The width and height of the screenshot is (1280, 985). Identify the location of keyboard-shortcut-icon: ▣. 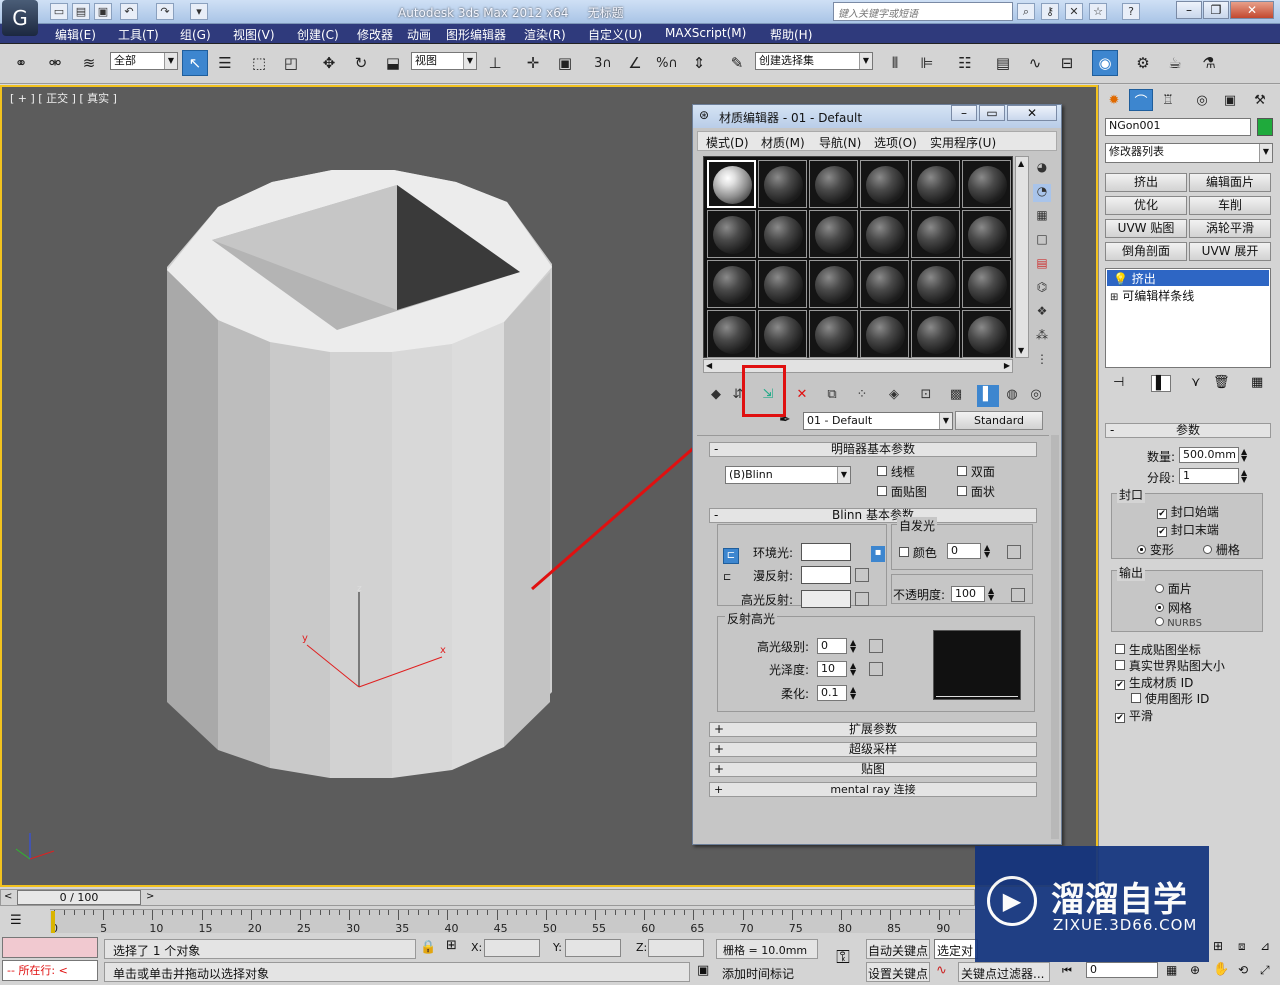
(565, 63).